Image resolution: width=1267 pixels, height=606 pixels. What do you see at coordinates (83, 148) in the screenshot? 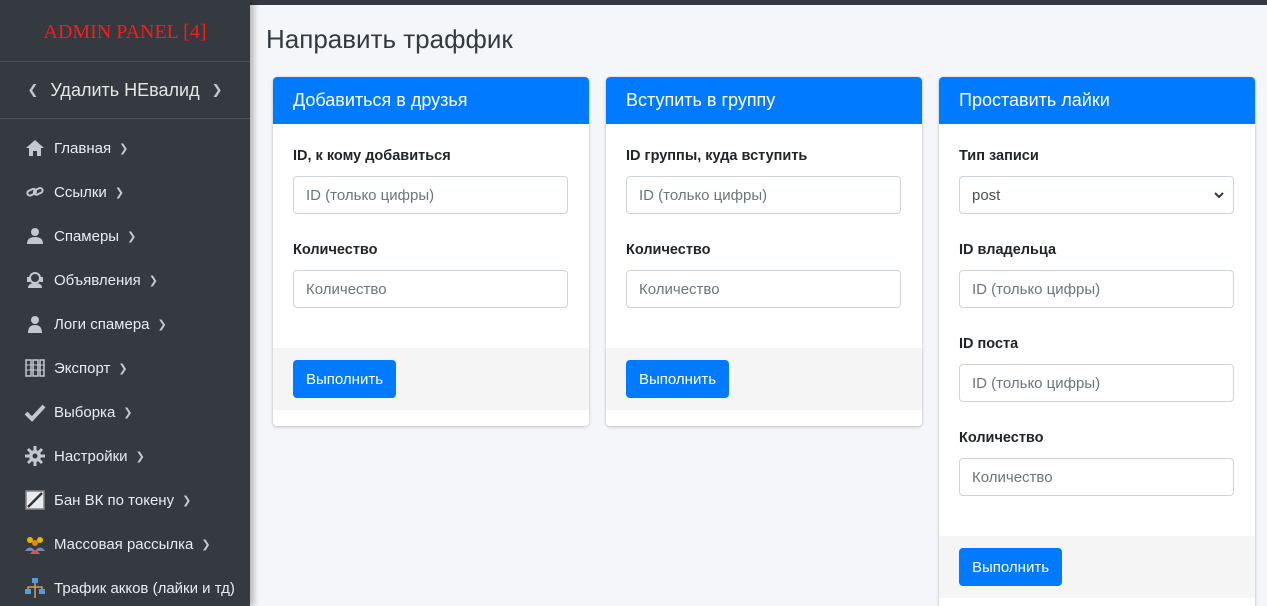
I see `sidebar-item-label: Главная` at bounding box center [83, 148].